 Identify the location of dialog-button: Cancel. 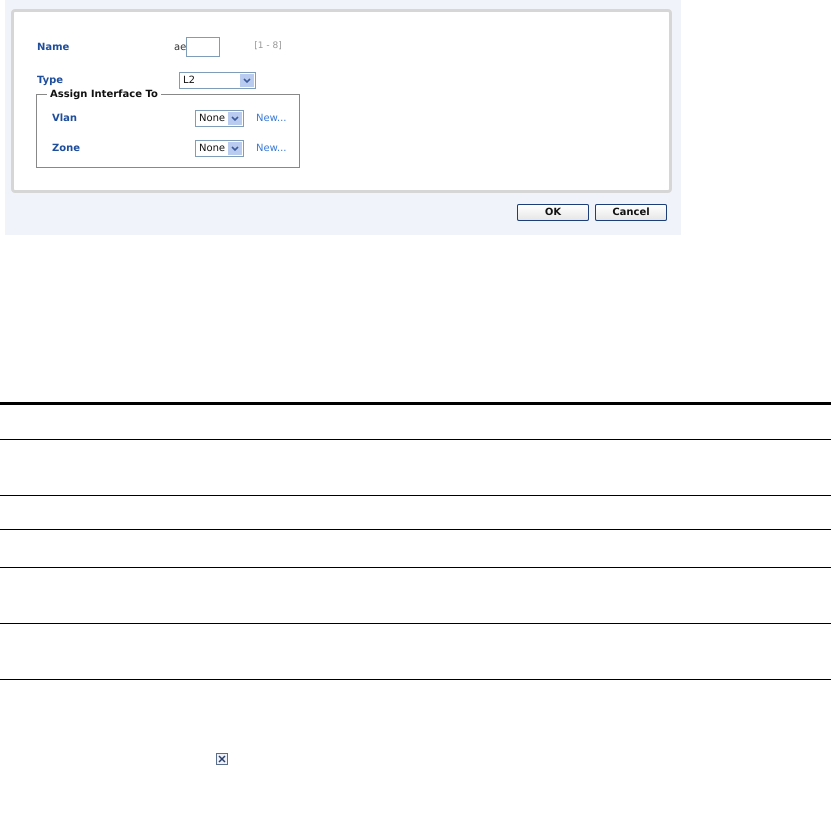
(631, 212).